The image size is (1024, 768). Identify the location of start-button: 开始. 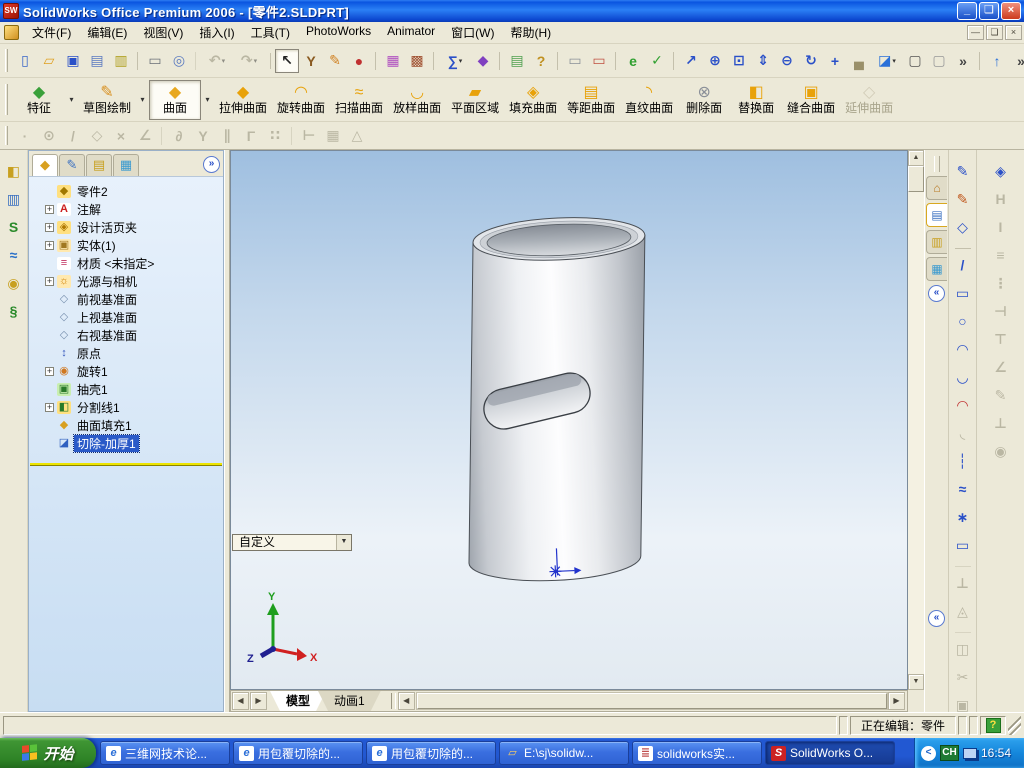
(48, 753).